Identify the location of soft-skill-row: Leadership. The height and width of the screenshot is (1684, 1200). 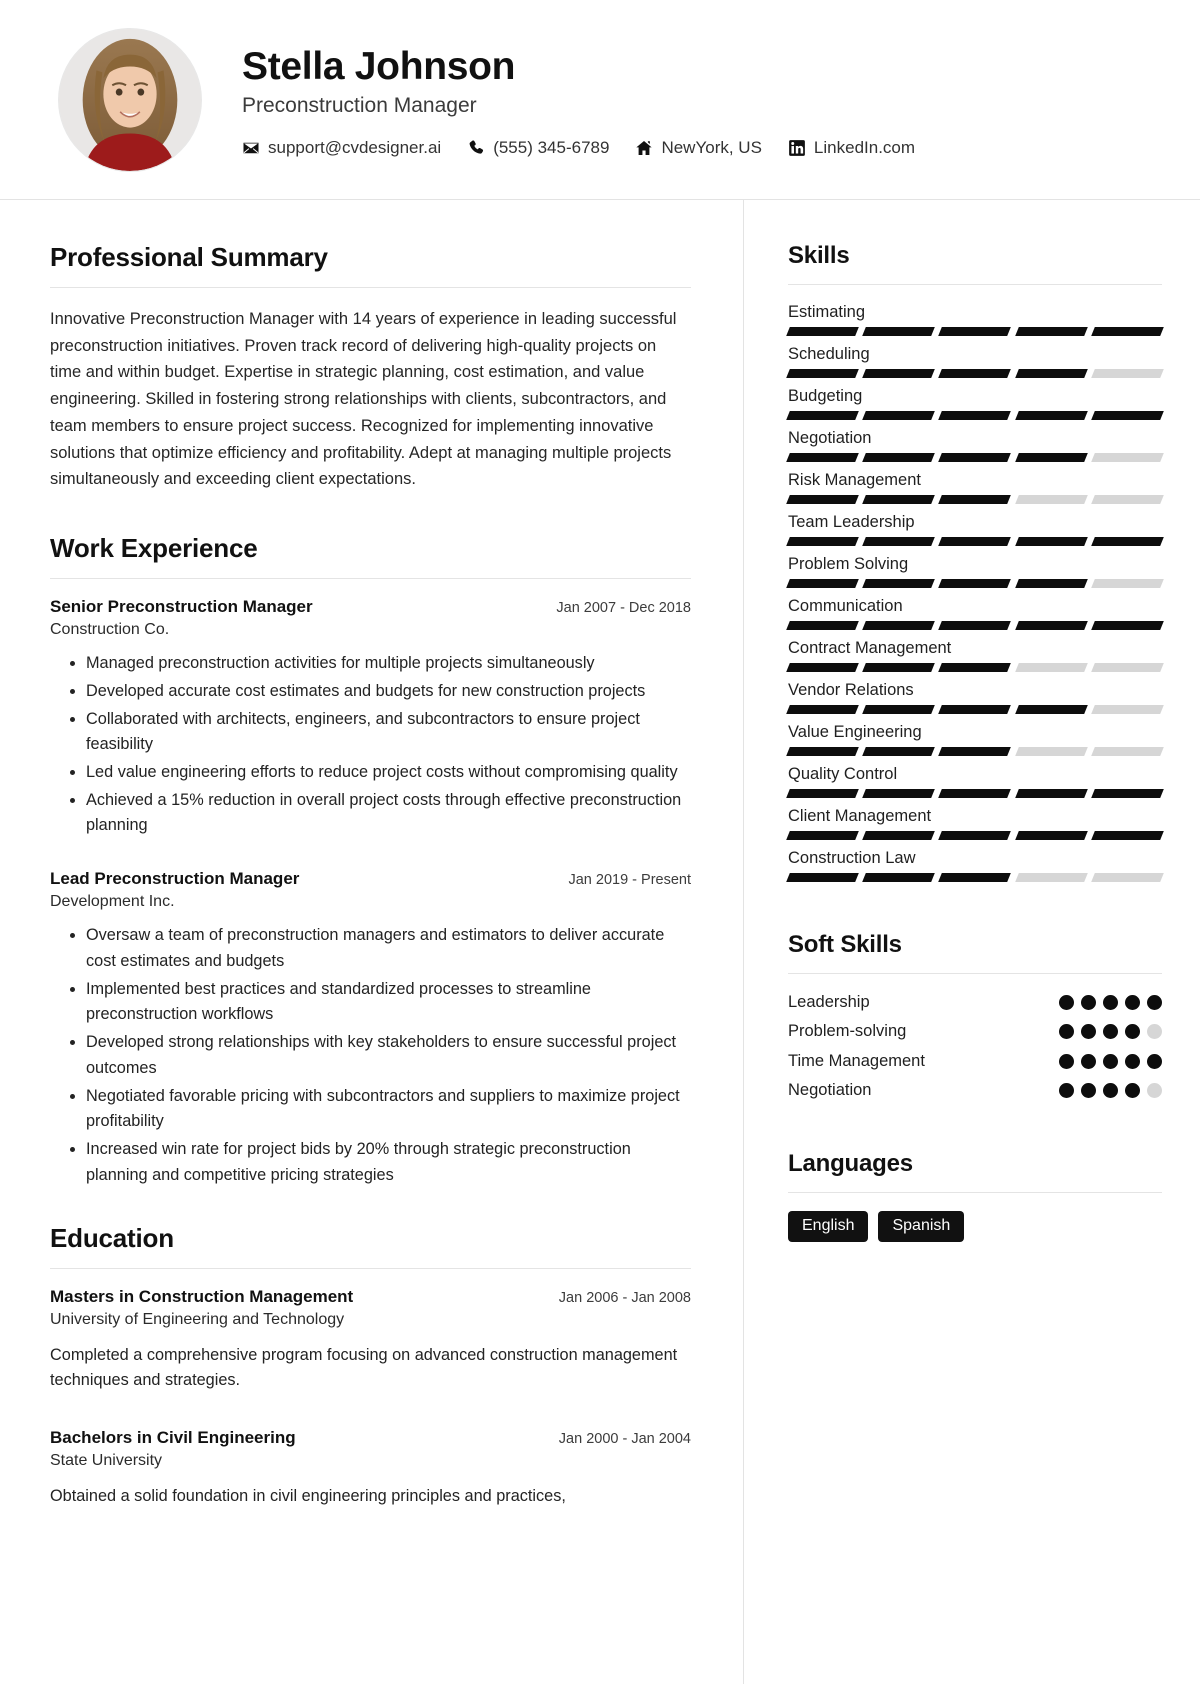
(975, 1002).